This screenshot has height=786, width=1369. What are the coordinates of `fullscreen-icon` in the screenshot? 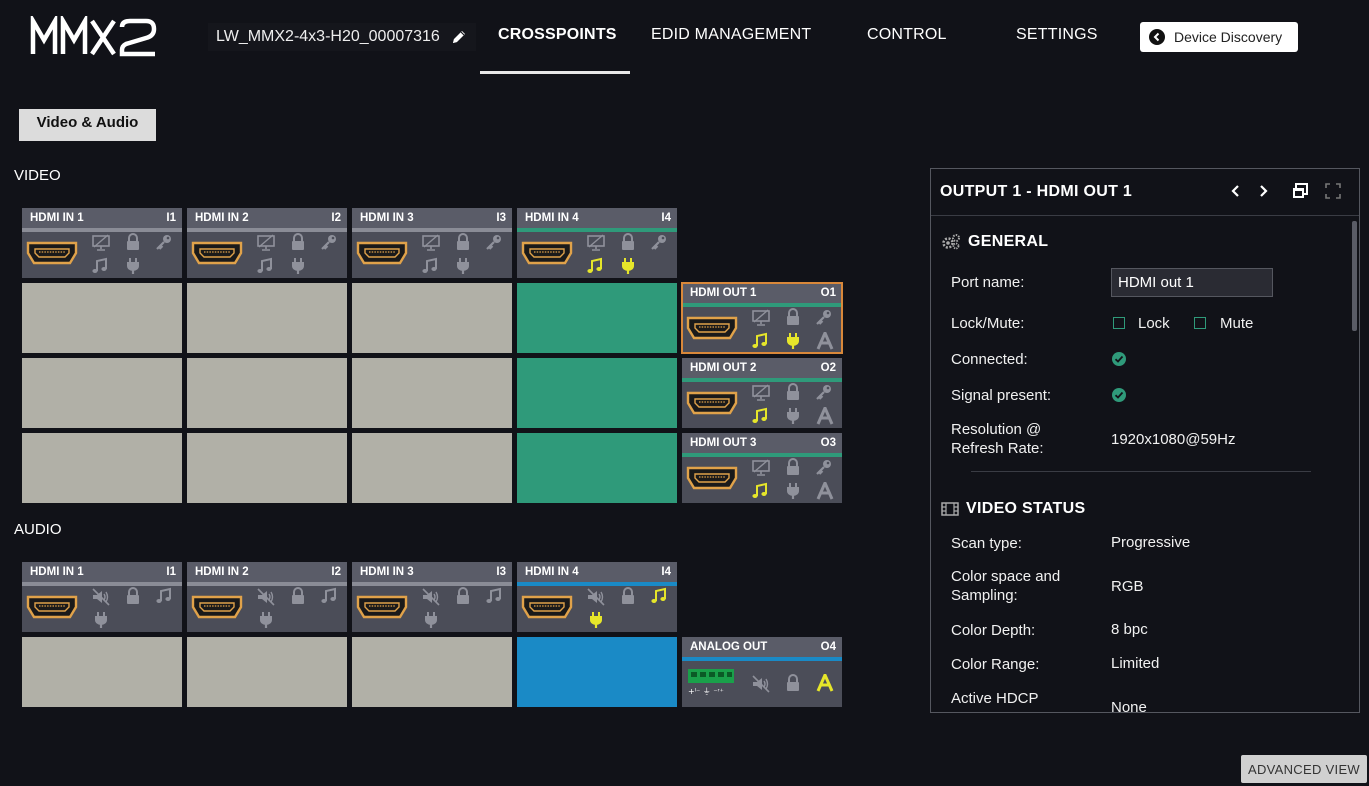 It's located at (1333, 191).